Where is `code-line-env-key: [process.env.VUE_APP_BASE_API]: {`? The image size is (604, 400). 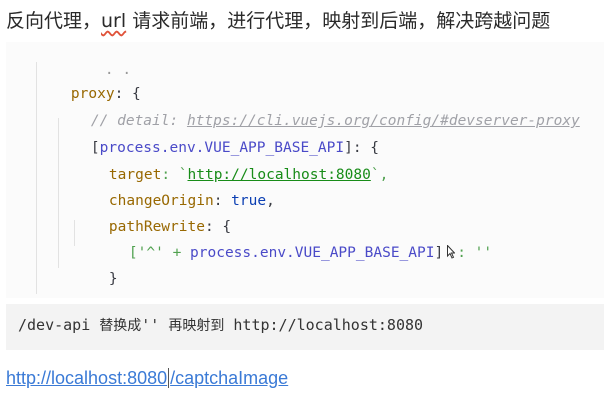 code-line-env-key: [process.env.VUE_APP_BASE_API]: { is located at coordinates (217, 134).